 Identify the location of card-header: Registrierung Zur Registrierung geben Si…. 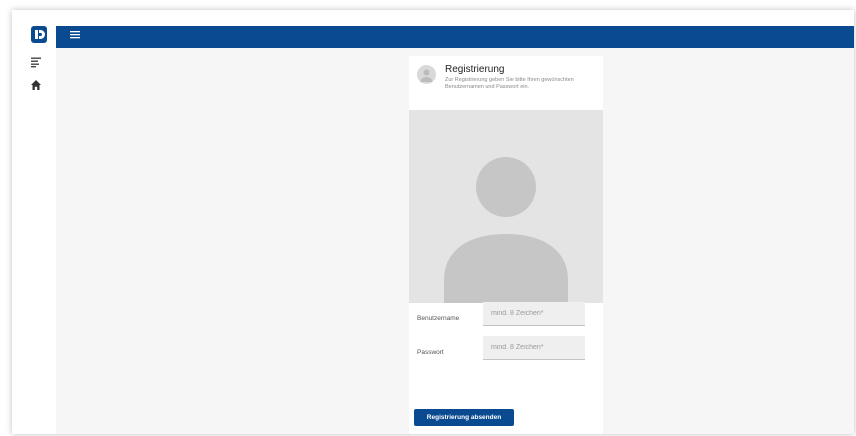
(506, 83).